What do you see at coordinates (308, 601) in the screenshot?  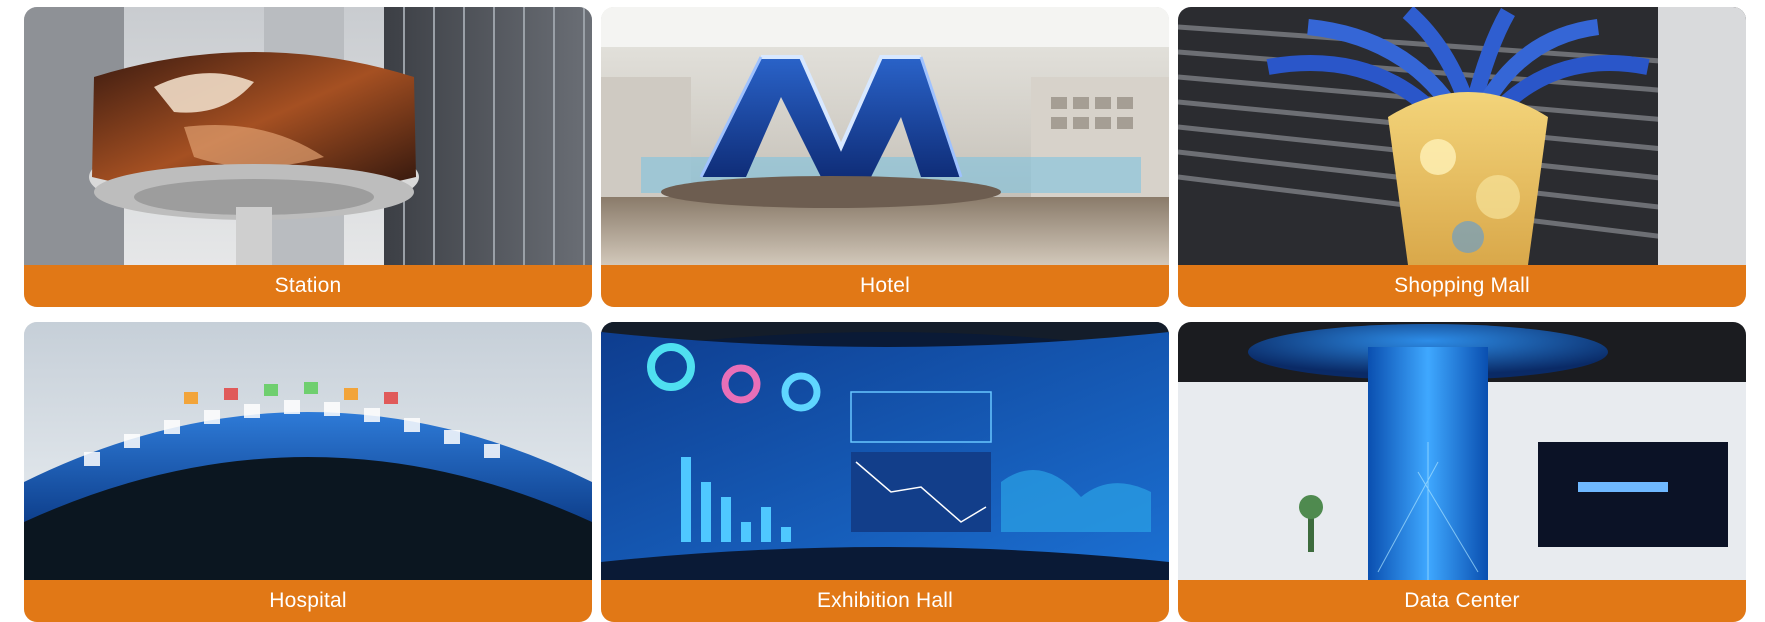 I see `caption-hospital: Hospital` at bounding box center [308, 601].